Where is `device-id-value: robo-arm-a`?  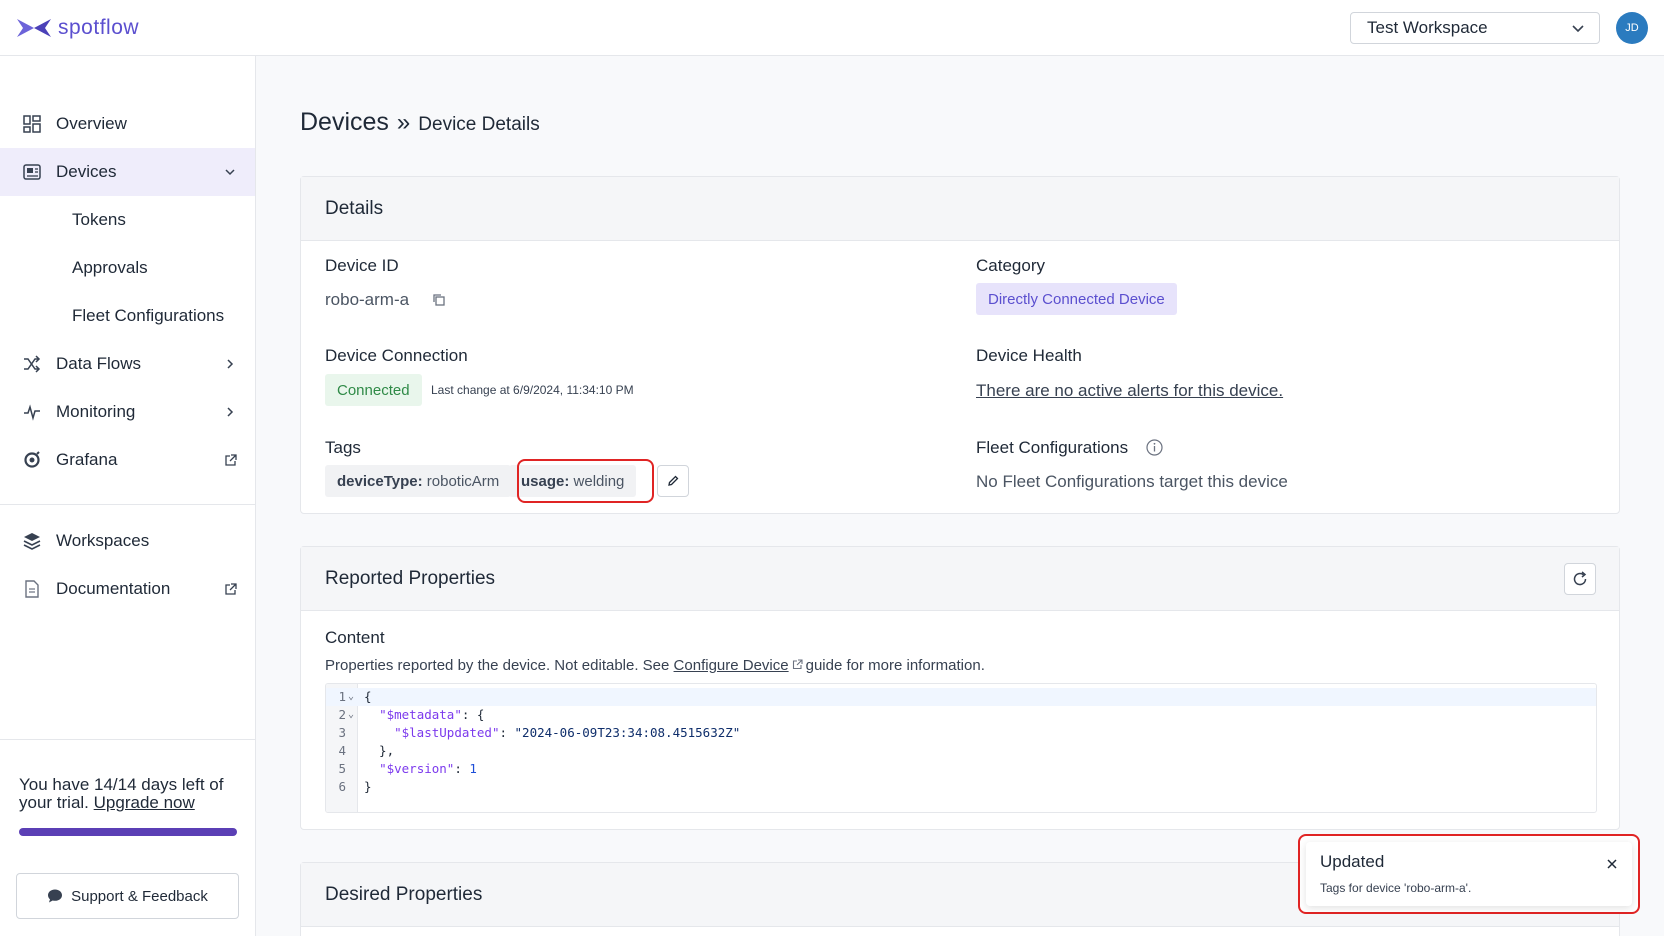
device-id-value: robo-arm-a is located at coordinates (367, 299).